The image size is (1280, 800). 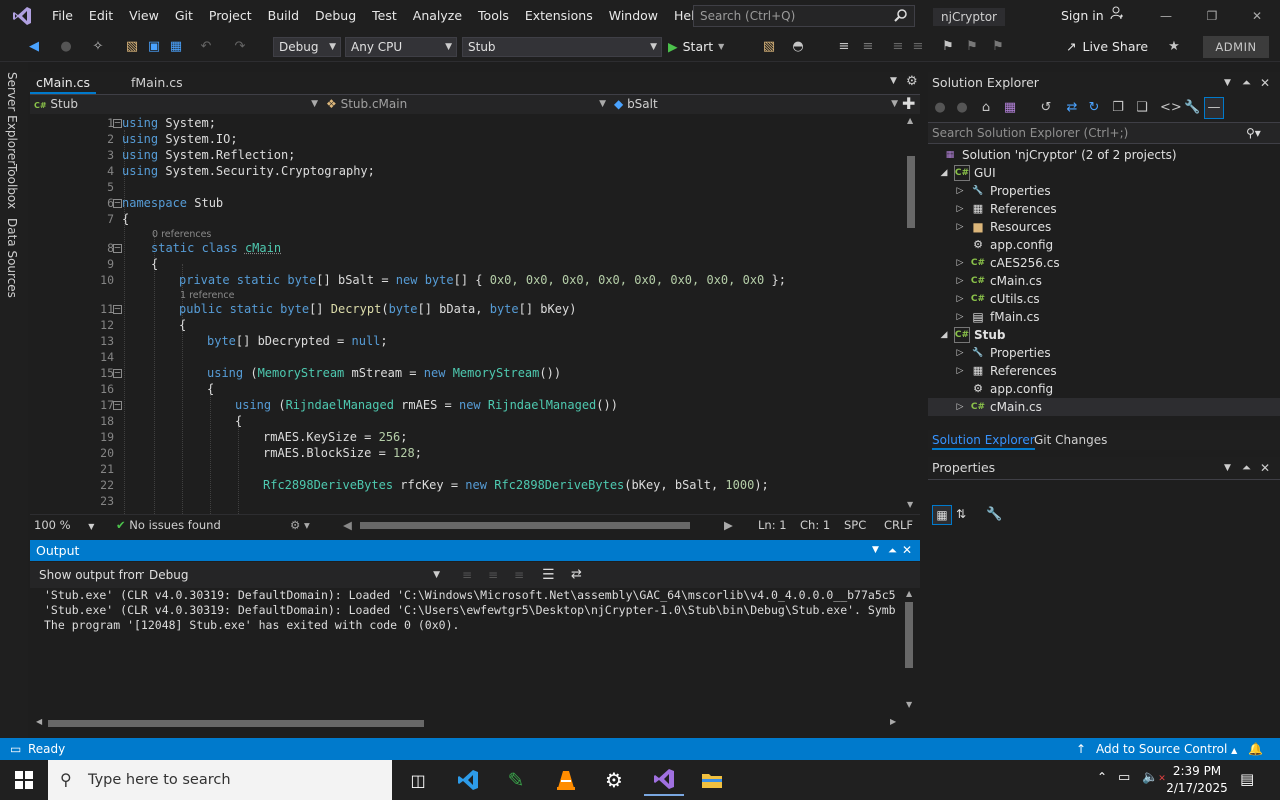 I want to click on back-icon: ●, so click(x=940, y=108).